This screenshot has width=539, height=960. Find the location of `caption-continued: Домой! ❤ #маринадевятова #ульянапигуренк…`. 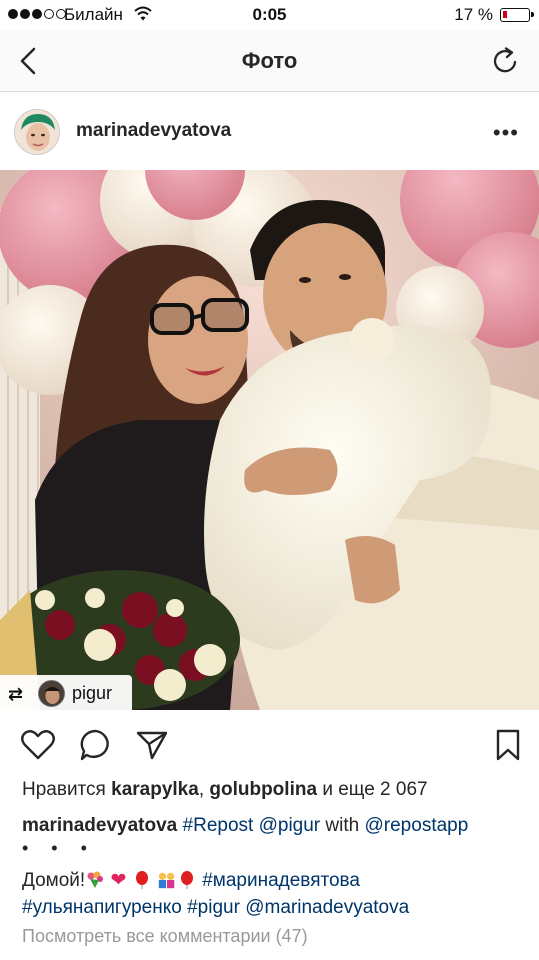

caption-continued: Домой! ❤ #маринадевятова #ульянапигуренк… is located at coordinates (277, 894).